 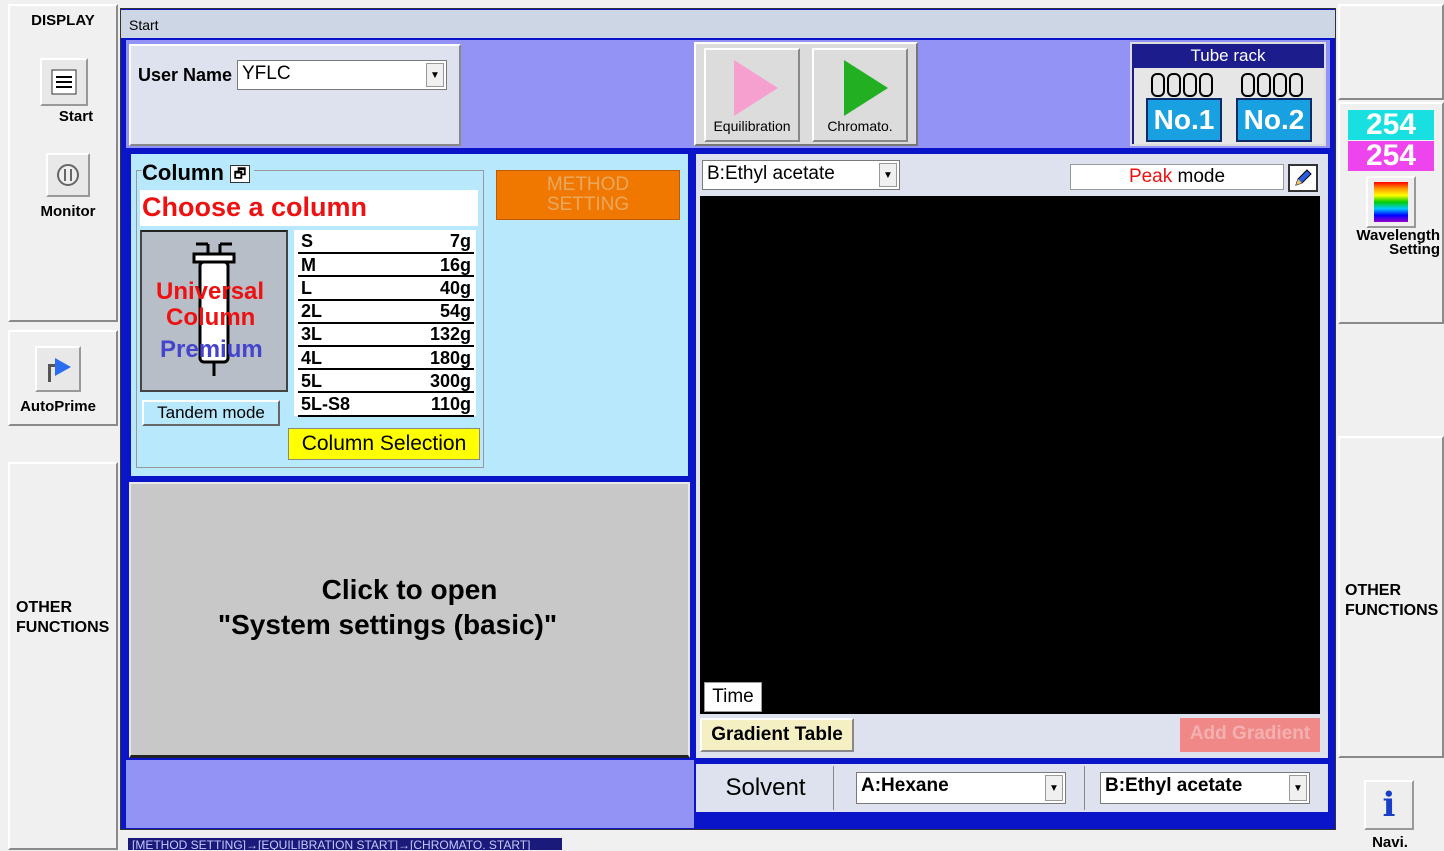 I want to click on peak-mode-field: Peak mode, so click(x=1177, y=177).